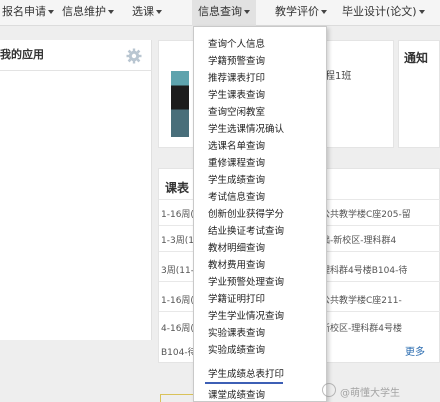 The width and height of the screenshot is (440, 402). Describe the element at coordinates (260, 350) in the screenshot. I see `menu-item-lab-grades: 实验成绩查询` at that location.